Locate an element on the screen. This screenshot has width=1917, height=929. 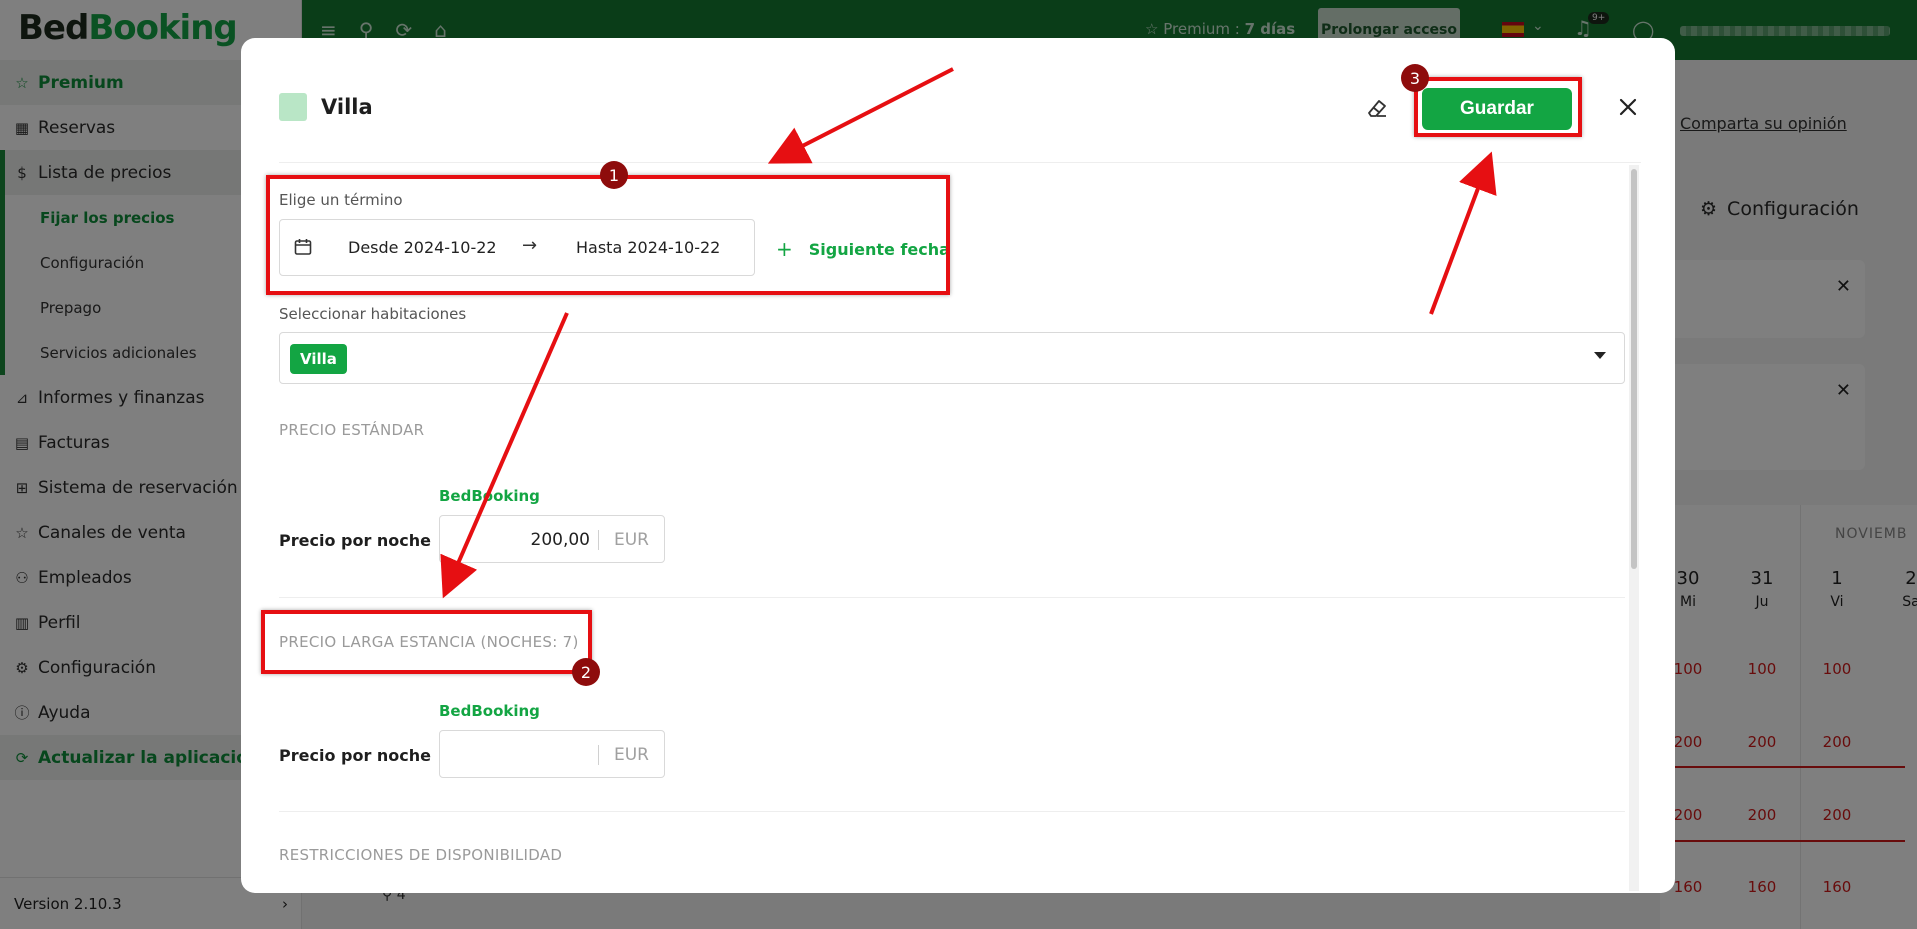
scrollbar-thumb is located at coordinates (1634, 369).